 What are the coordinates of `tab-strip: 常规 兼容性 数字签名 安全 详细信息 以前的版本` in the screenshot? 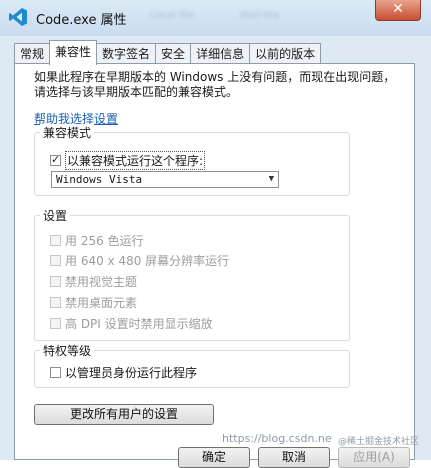 It's located at (168, 52).